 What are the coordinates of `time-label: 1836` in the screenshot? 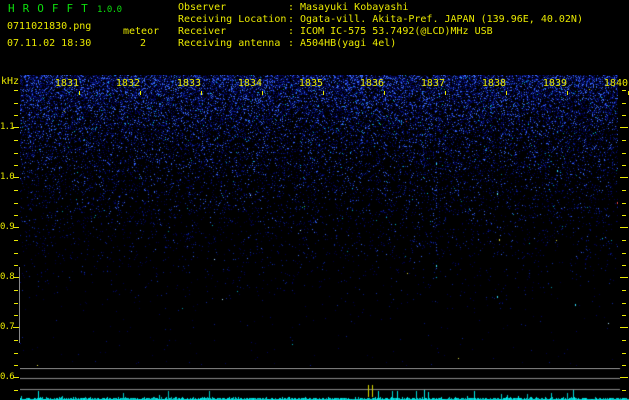 It's located at (371, 83).